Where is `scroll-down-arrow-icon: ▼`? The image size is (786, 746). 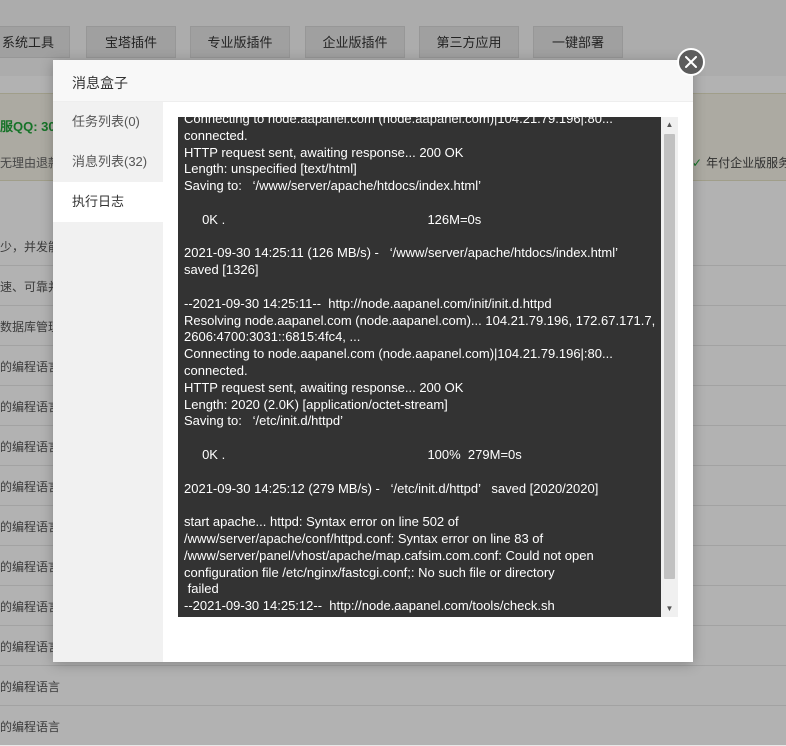 scroll-down-arrow-icon: ▼ is located at coordinates (669, 609).